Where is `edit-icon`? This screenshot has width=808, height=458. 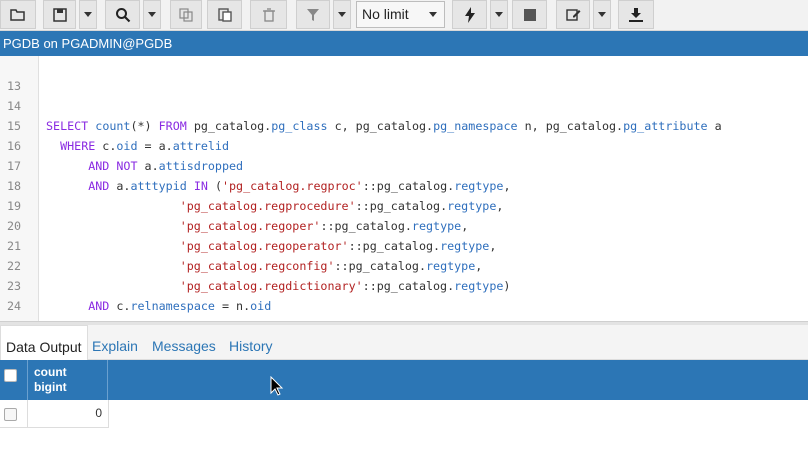
edit-icon is located at coordinates (572, 14).